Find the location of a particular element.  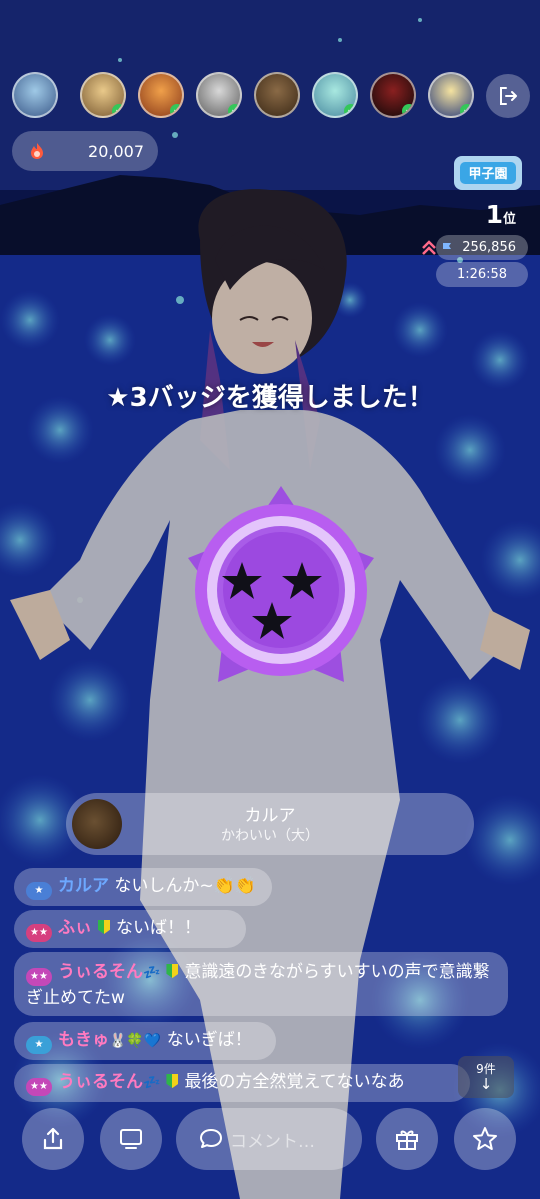

exit-button is located at coordinates (508, 96).